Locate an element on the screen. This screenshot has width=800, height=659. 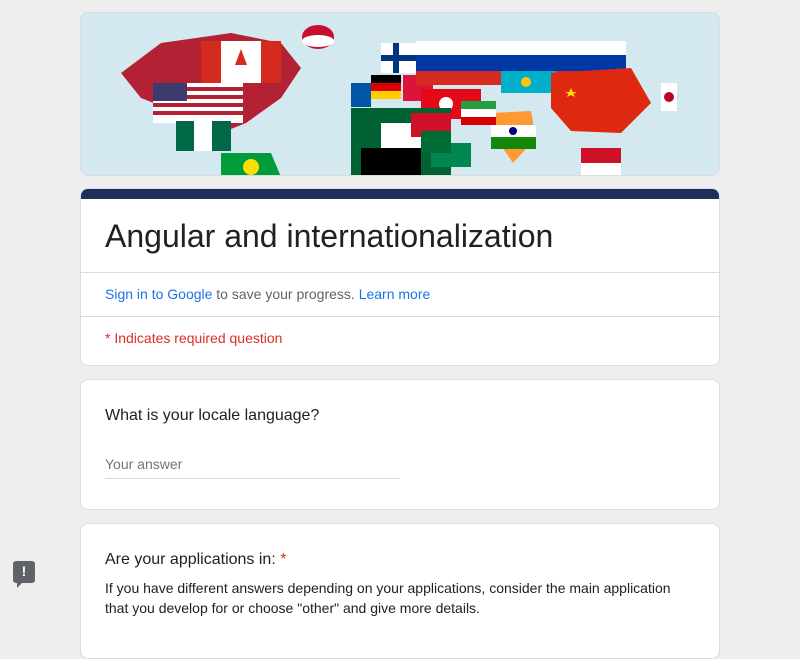
answer-input is located at coordinates (252, 464).